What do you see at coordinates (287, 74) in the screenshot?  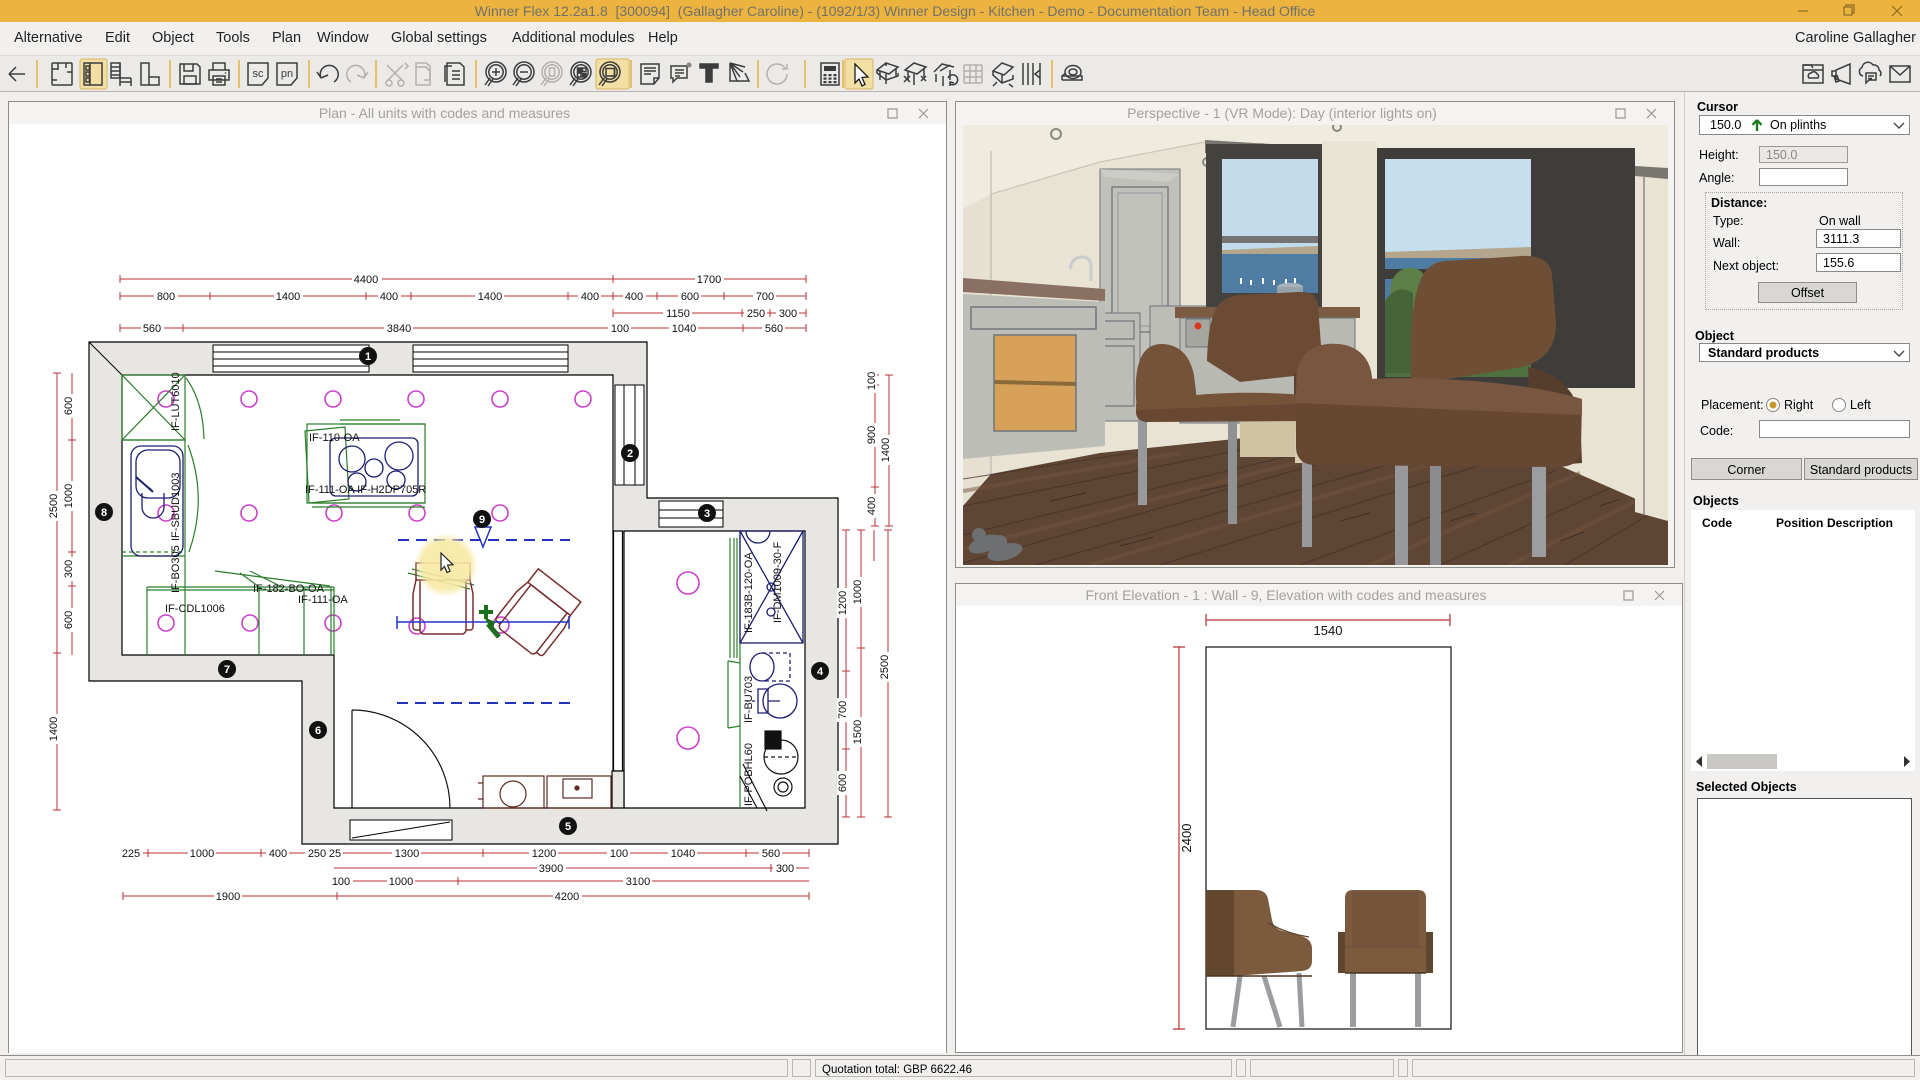 I see `svg-text: pn` at bounding box center [287, 74].